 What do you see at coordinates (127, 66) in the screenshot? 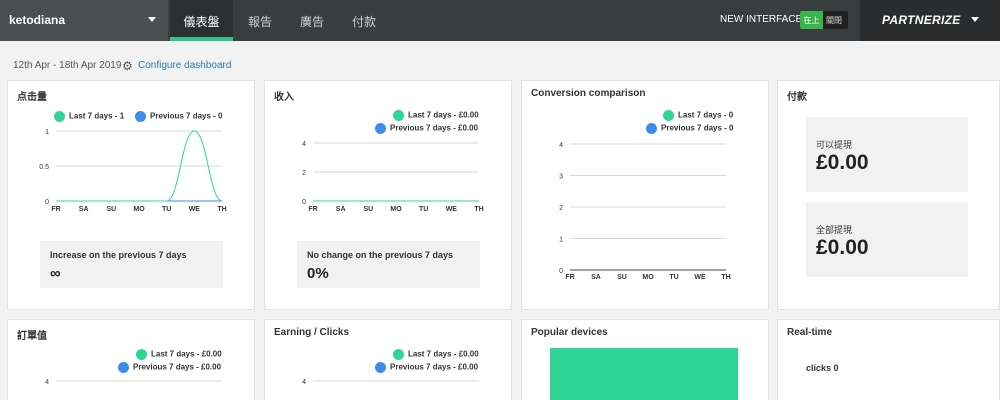
I see `gear-icon: ⚙` at bounding box center [127, 66].